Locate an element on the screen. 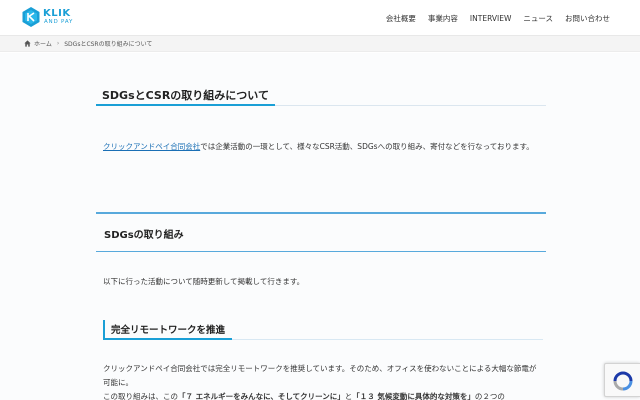  nav-company: 会社概要 is located at coordinates (401, 18).